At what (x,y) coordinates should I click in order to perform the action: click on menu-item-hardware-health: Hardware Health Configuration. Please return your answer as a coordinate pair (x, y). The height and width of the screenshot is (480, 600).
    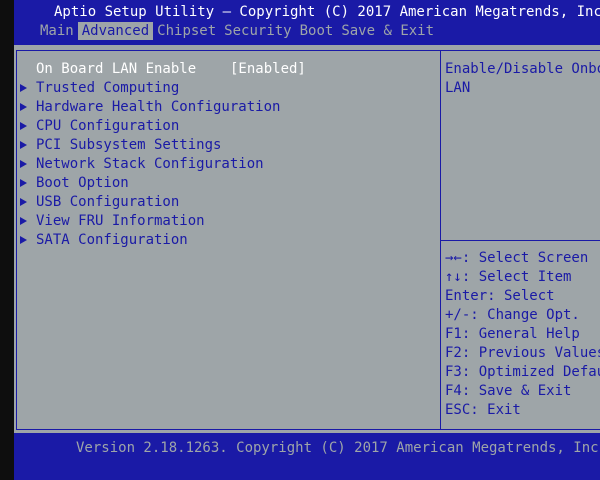
    Looking at the image, I should click on (228, 107).